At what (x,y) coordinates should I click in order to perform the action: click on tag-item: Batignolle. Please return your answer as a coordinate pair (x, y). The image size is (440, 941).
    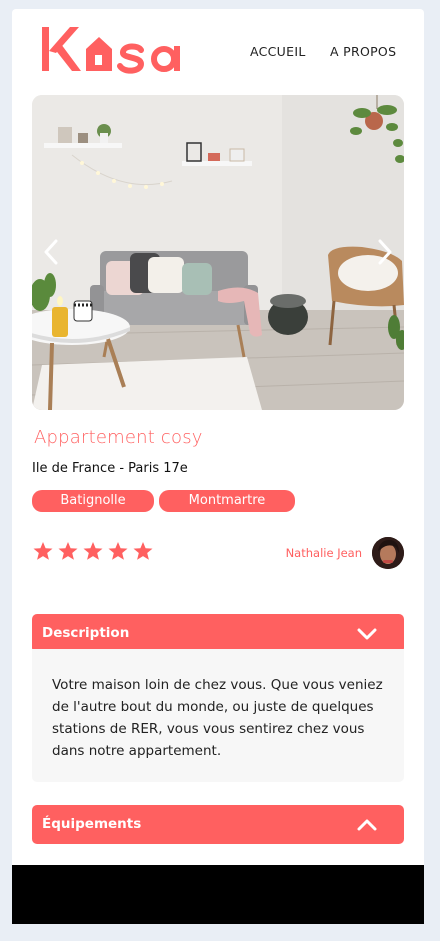
    Looking at the image, I should click on (93, 501).